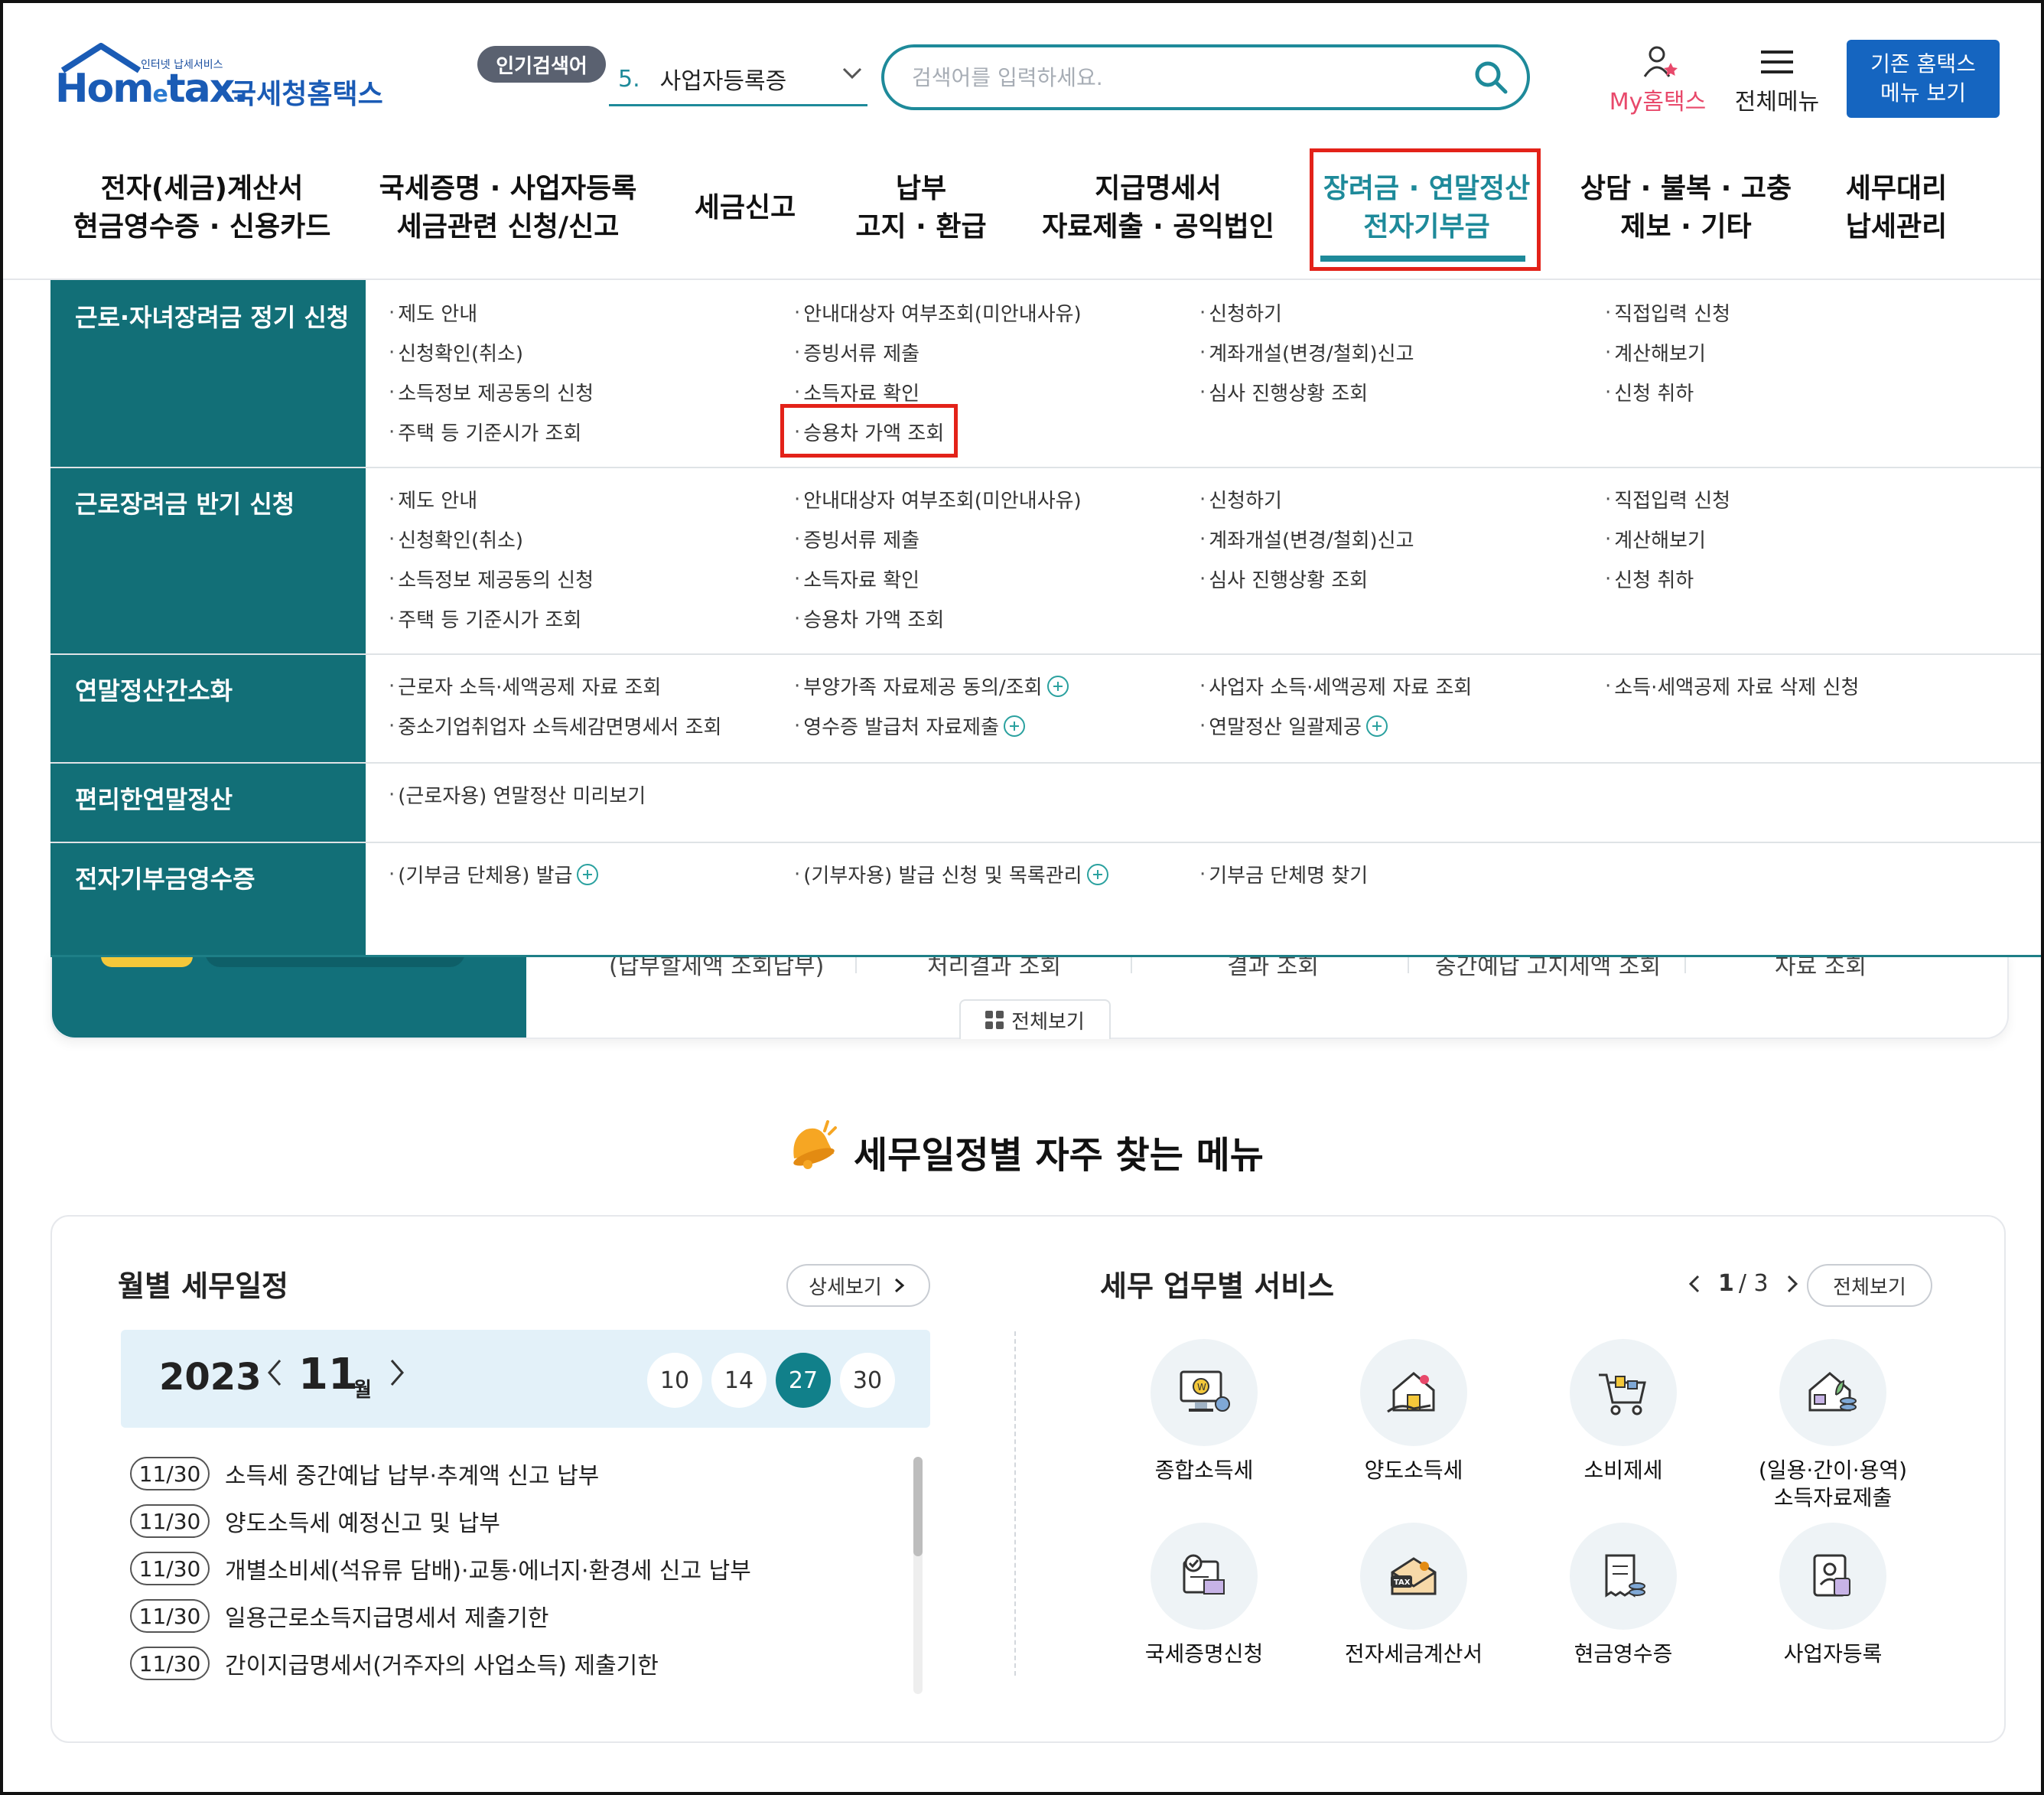 The width and height of the screenshot is (2044, 1795). What do you see at coordinates (387, 1618) in the screenshot?
I see `schedule-text: 일용근로소득지급명세서 제출기한` at bounding box center [387, 1618].